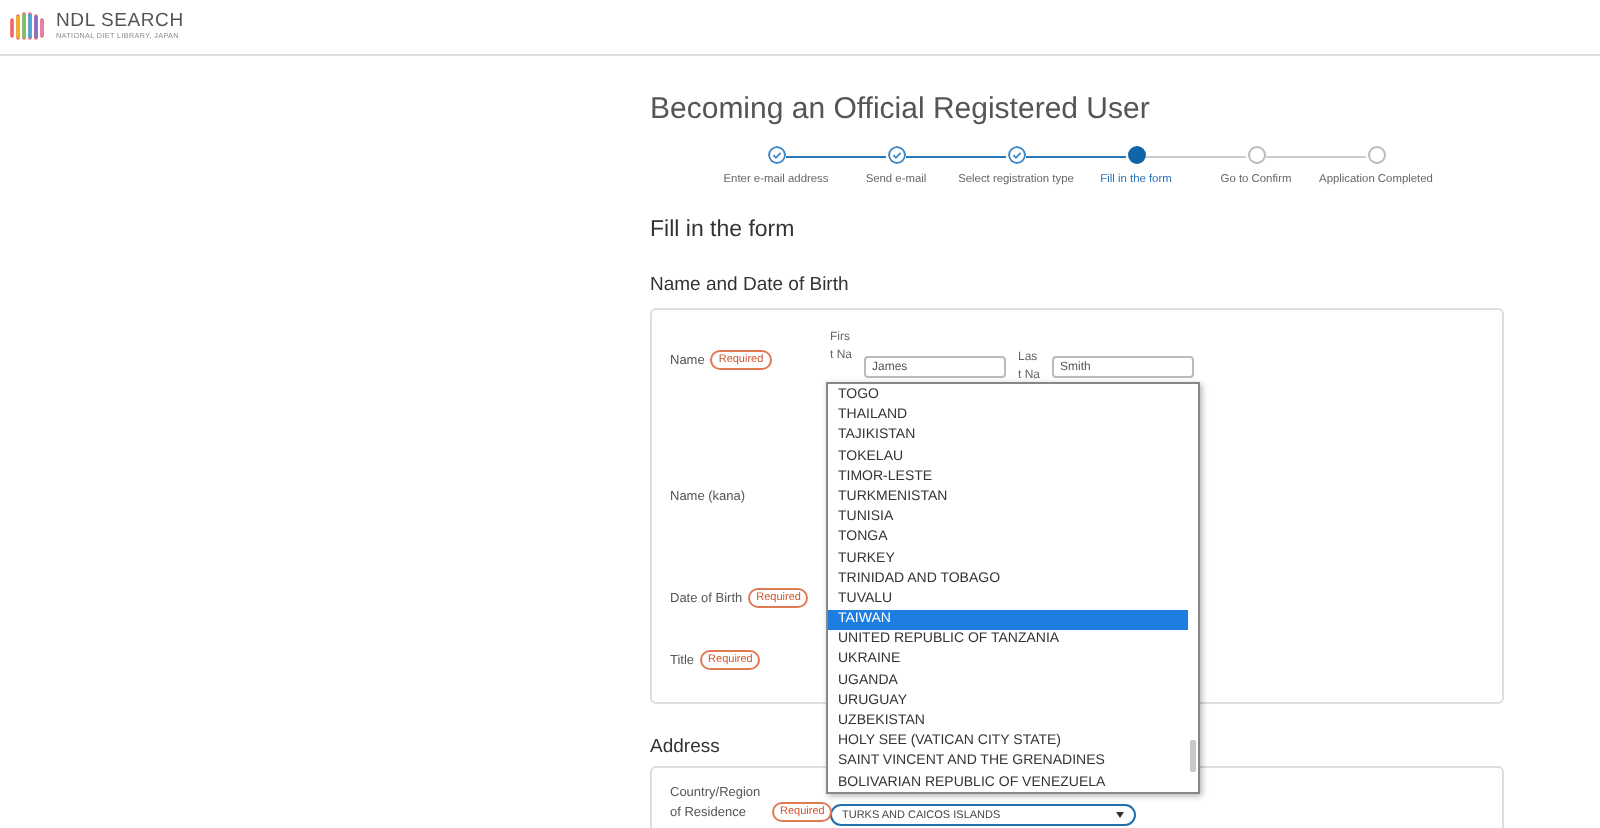 The height and width of the screenshot is (828, 1600). I want to click on scrollbar-thumb, so click(1193, 756).